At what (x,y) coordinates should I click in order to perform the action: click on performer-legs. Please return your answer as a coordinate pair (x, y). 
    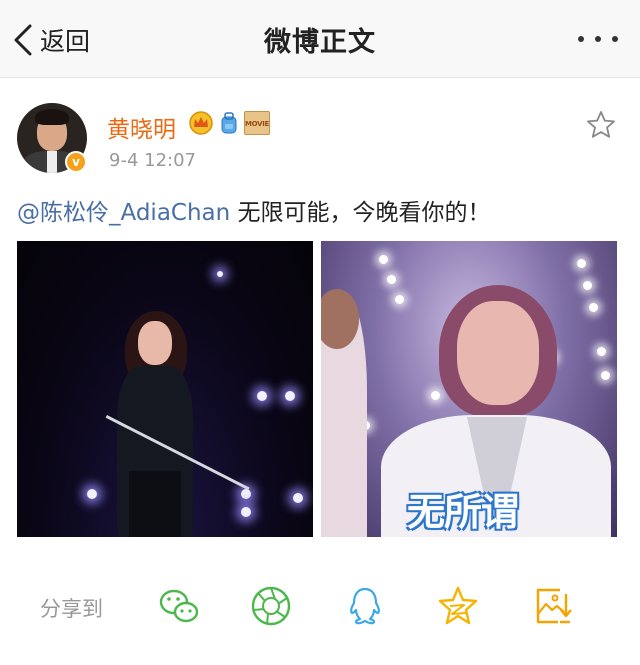
    Looking at the image, I should click on (155, 504).